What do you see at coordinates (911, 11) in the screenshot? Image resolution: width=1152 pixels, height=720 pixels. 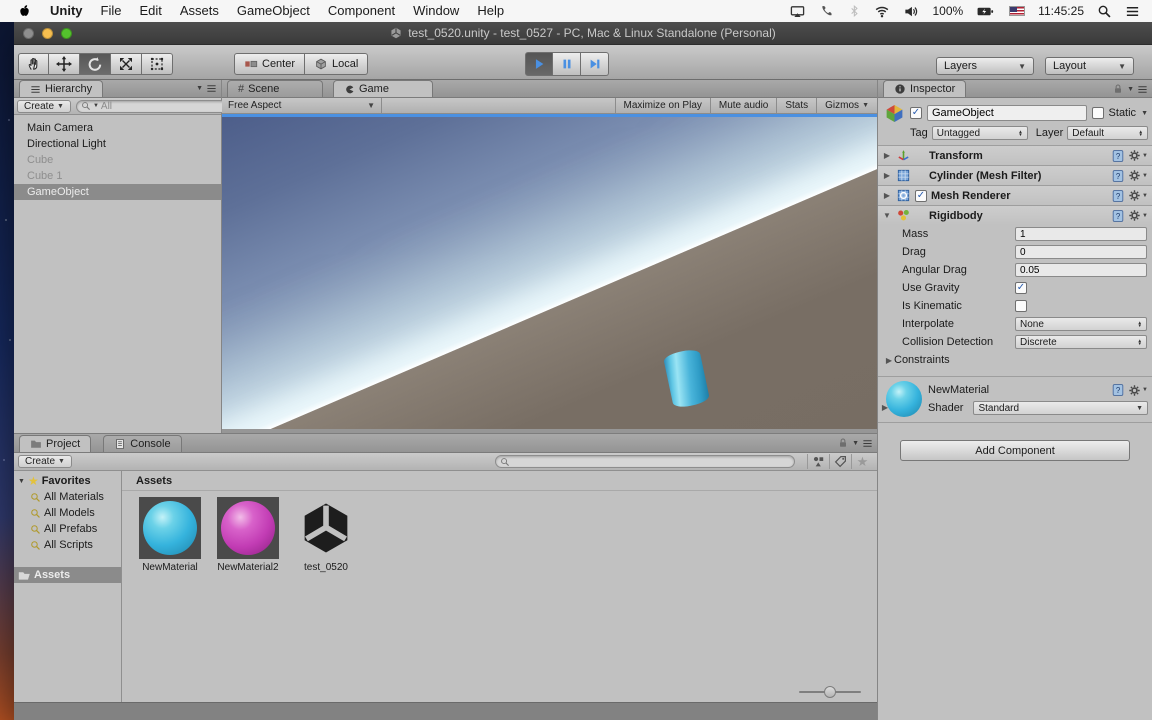 I see `volume-icon` at bounding box center [911, 11].